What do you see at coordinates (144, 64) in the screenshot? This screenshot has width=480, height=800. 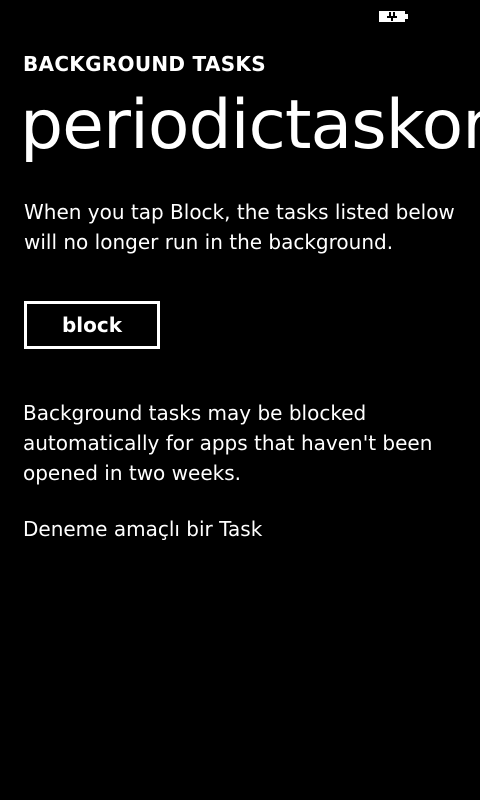 I see `app-title: BACKGROUND TASKS` at bounding box center [144, 64].